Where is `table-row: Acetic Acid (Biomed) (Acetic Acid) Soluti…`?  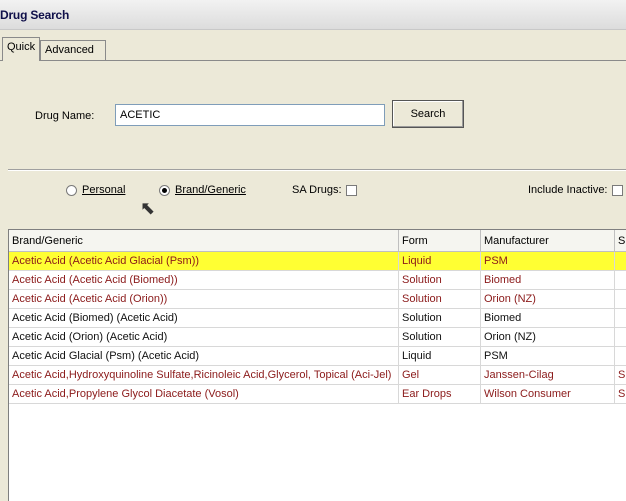
table-row: Acetic Acid (Biomed) (Acetic Acid) Soluti… is located at coordinates (317, 318).